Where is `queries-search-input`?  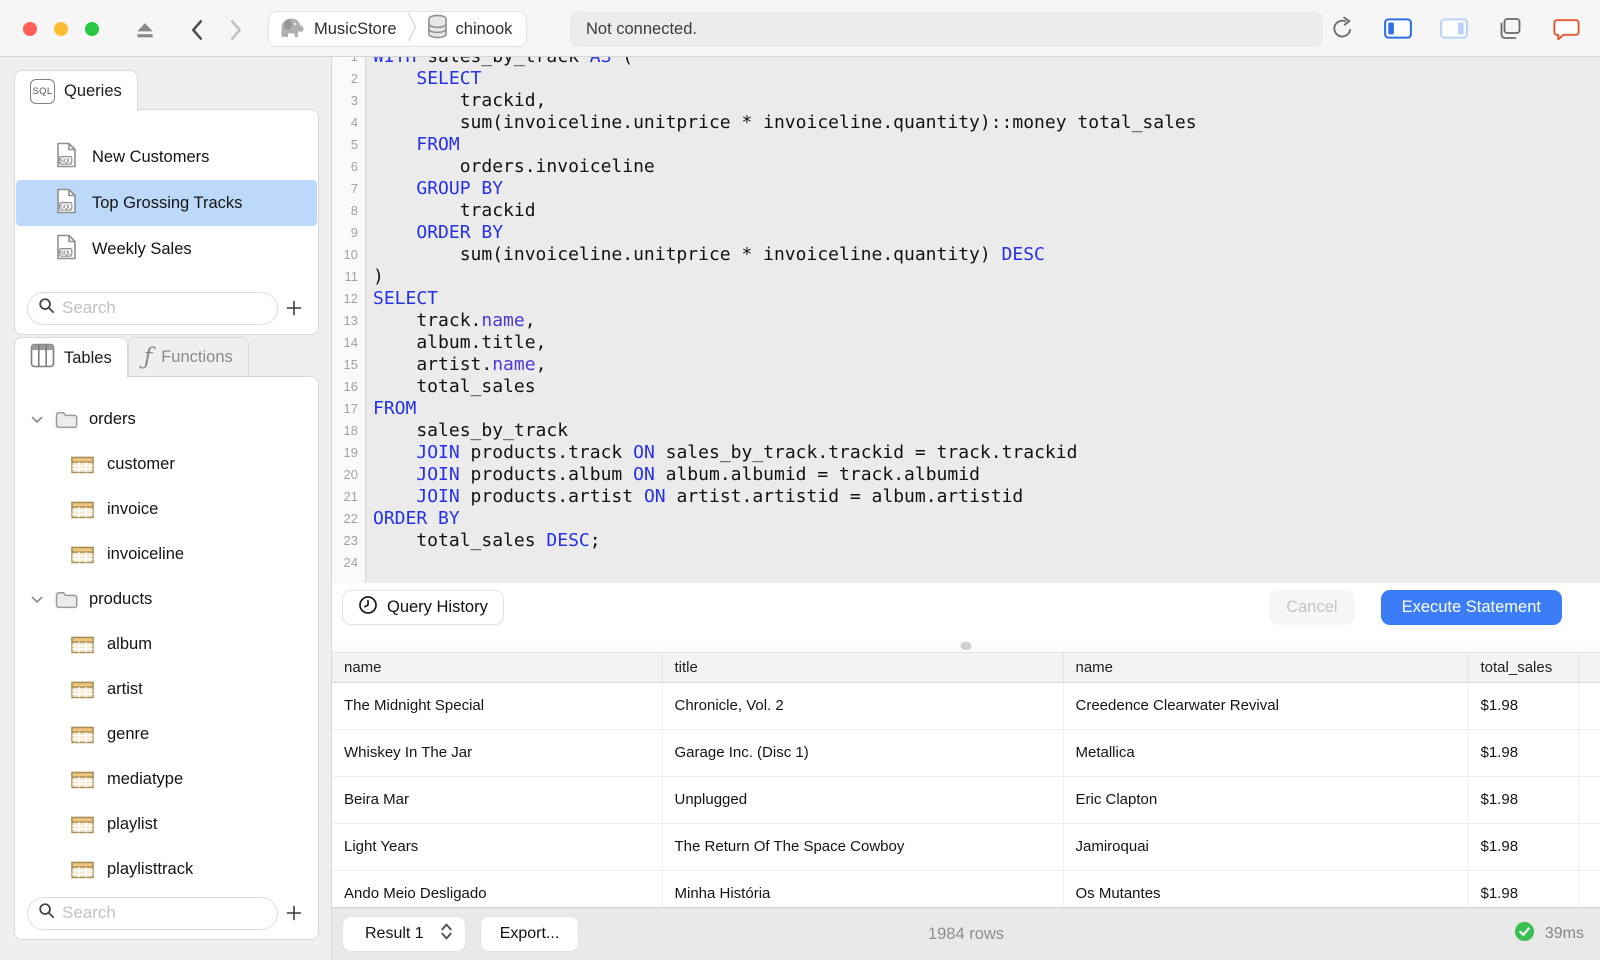
queries-search-input is located at coordinates (164, 308).